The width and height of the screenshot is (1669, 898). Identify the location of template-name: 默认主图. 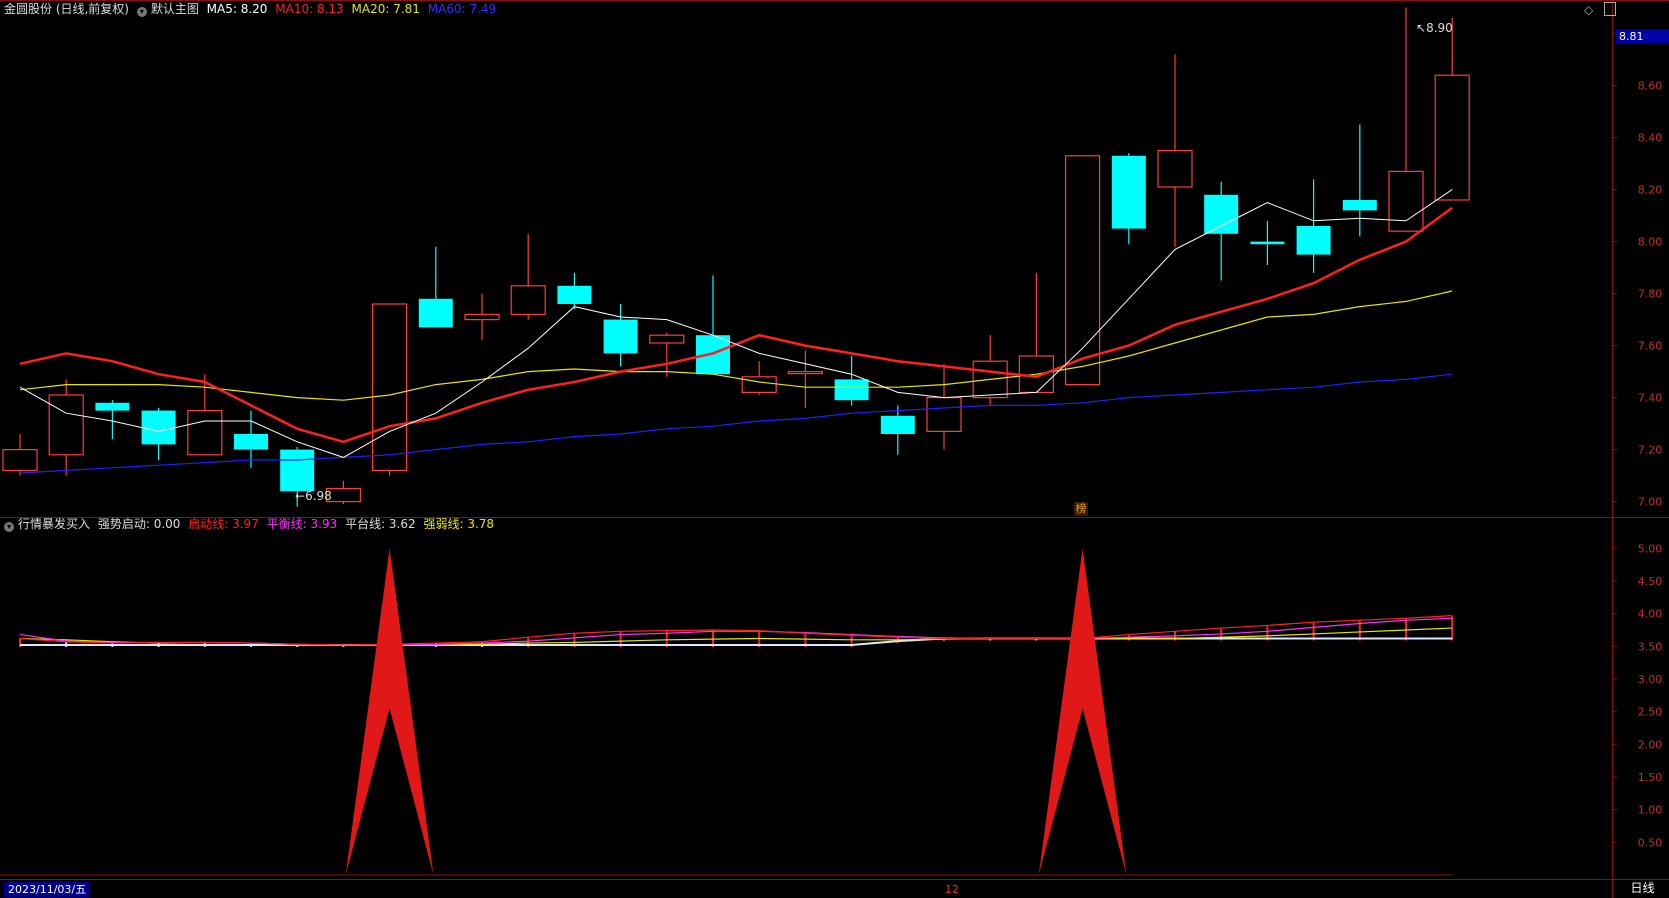
(175, 9).